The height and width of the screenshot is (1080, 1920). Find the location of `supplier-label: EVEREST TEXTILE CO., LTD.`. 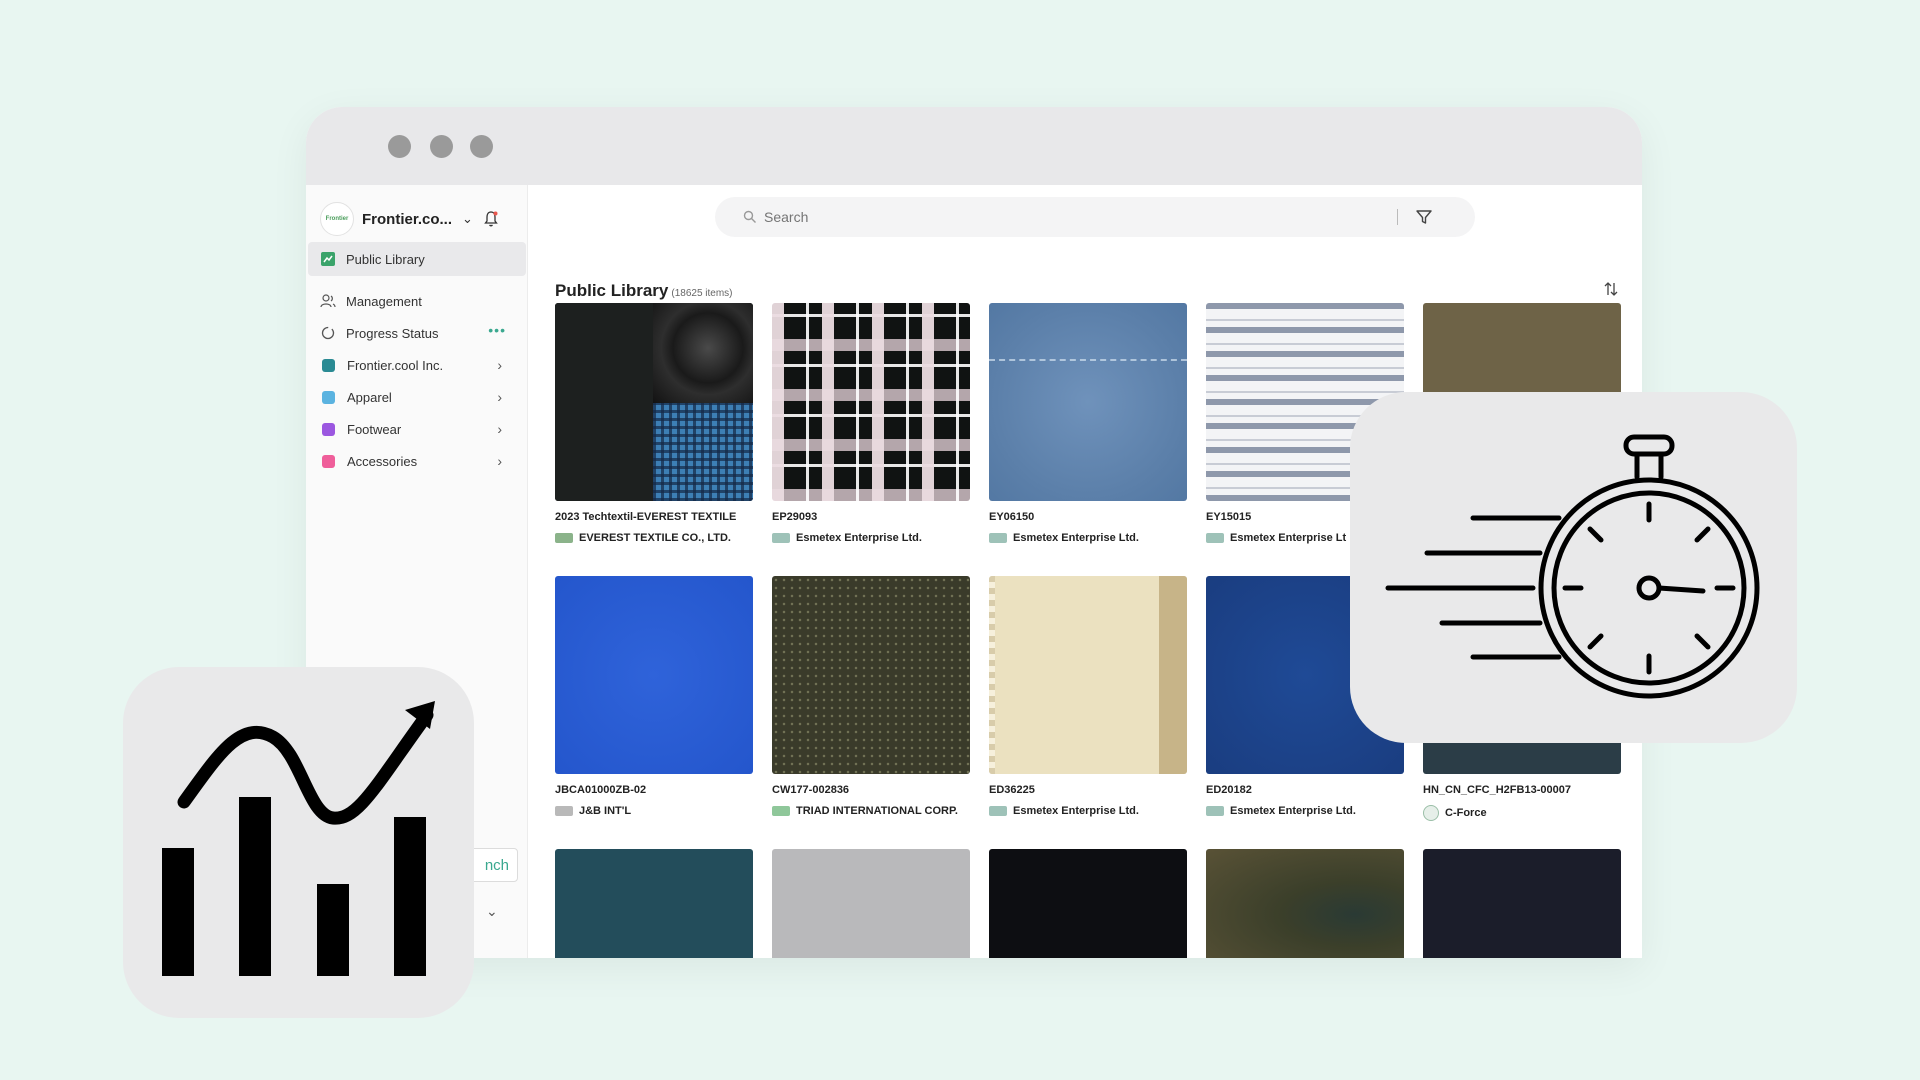

supplier-label: EVEREST TEXTILE CO., LTD. is located at coordinates (655, 538).